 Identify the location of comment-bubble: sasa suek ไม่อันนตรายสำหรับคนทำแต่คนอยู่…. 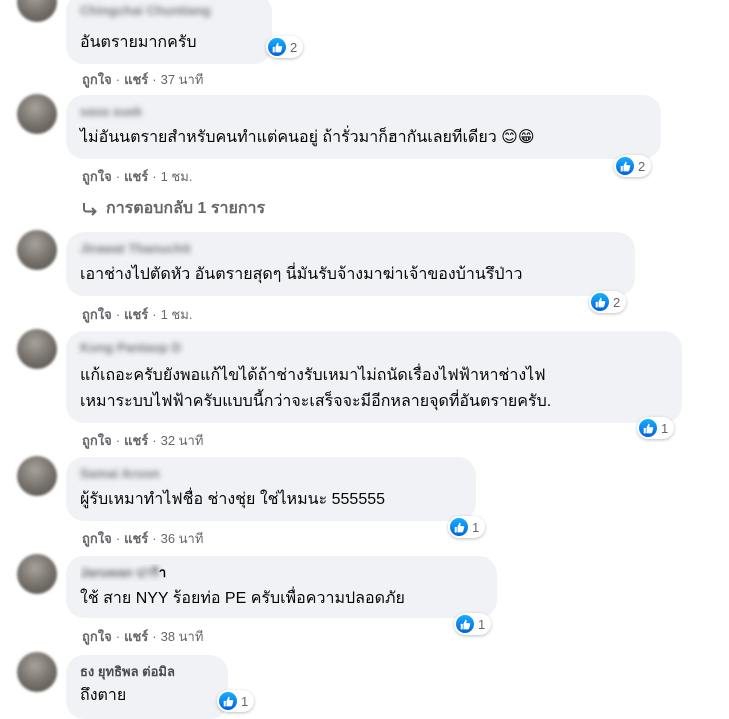
(363, 127).